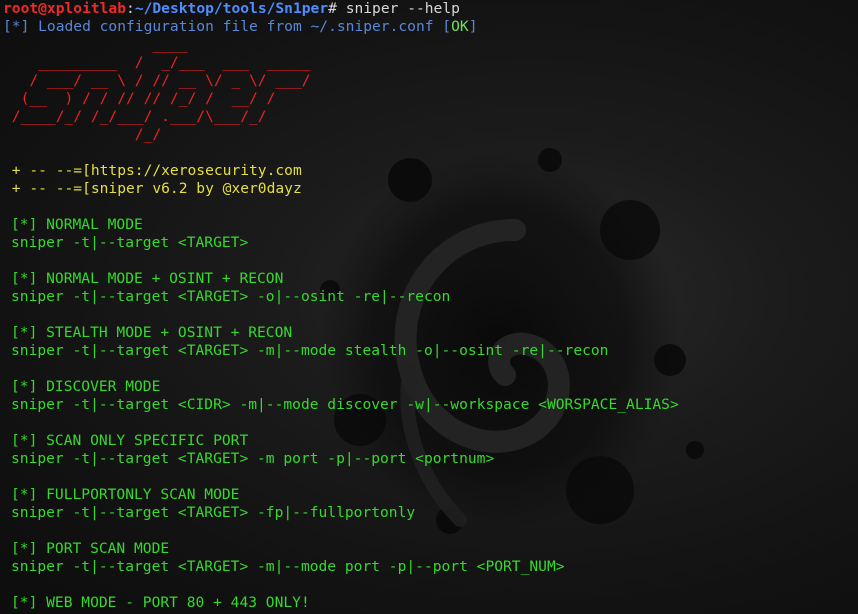  I want to click on ascii-logo-line: _________ / _/___ ___ _____, so click(157, 62).